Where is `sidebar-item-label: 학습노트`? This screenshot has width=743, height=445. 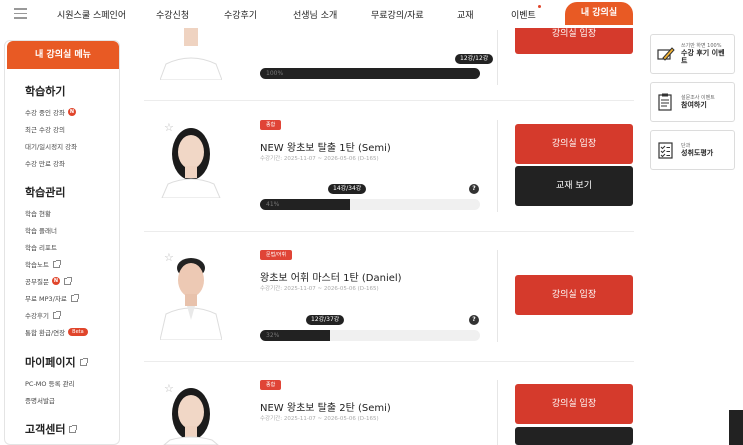 sidebar-item-label: 학습노트 is located at coordinates (37, 265).